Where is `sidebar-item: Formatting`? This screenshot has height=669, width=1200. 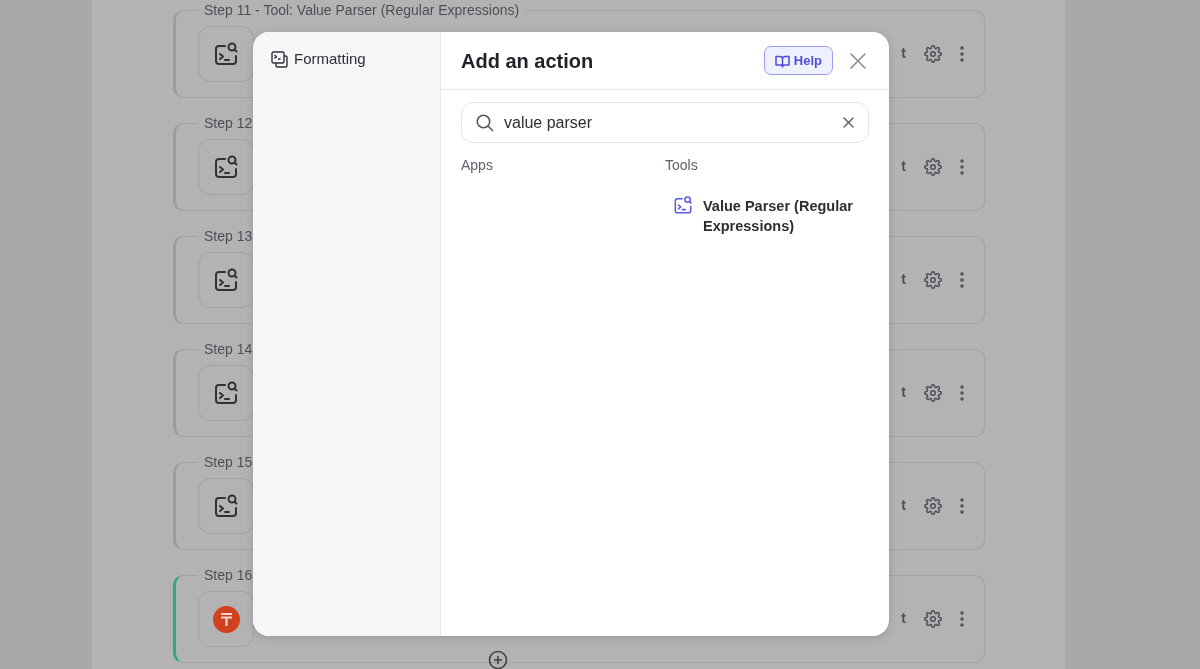
sidebar-item: Formatting is located at coordinates (318, 59).